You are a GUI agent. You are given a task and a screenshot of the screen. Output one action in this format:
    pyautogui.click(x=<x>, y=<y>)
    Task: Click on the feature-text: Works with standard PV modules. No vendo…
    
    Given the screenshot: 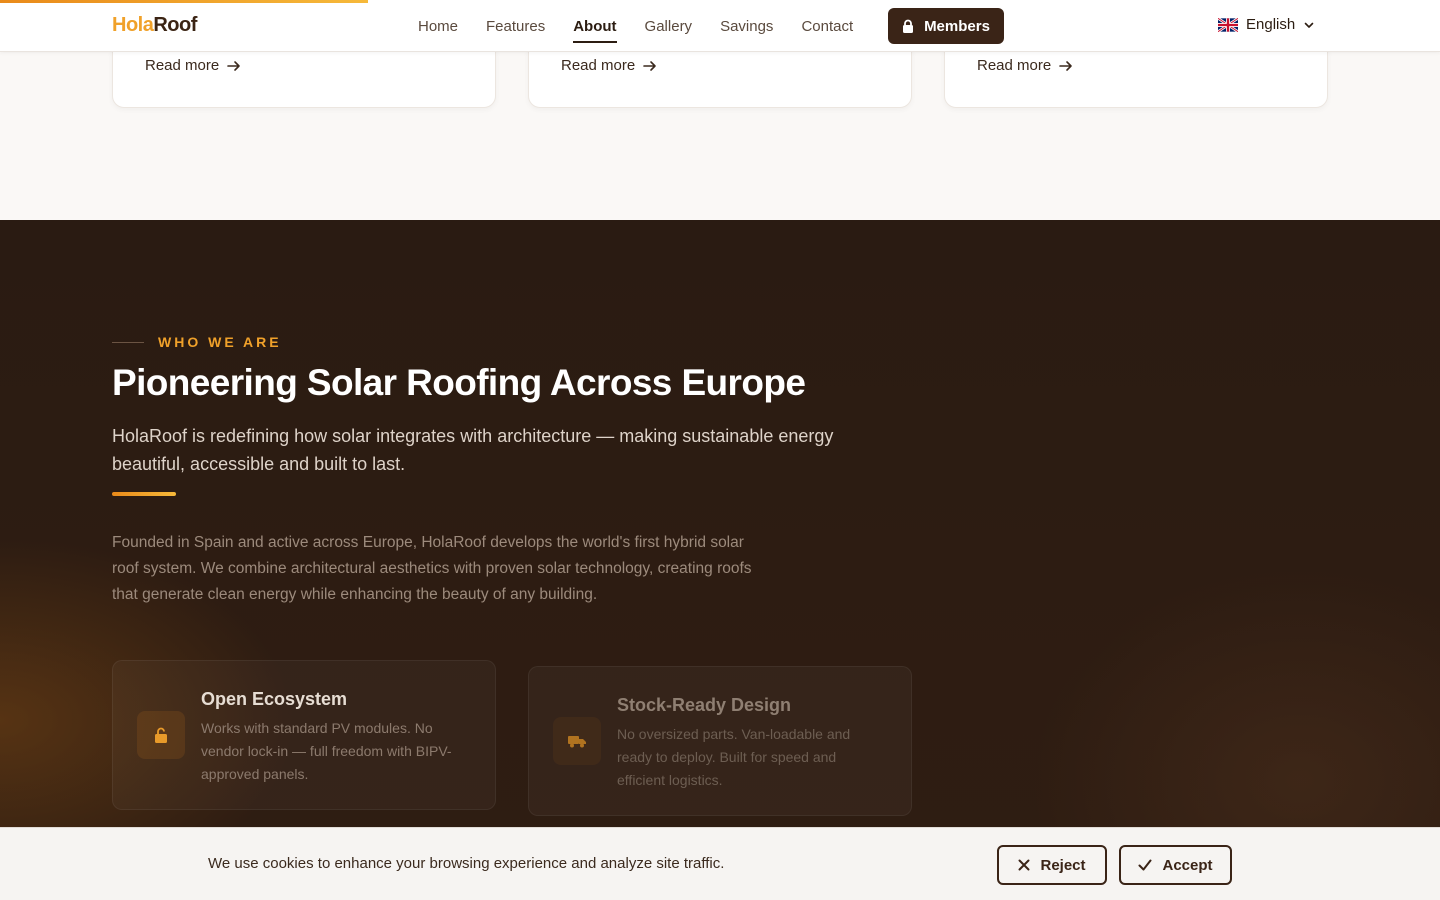 What is the action you would take?
    pyautogui.click(x=326, y=751)
    